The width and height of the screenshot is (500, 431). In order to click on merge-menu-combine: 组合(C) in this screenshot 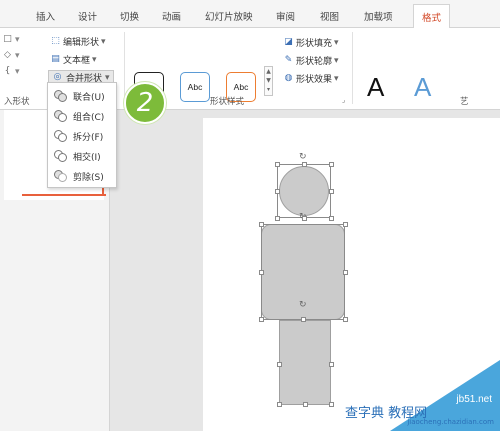, I will do `click(79, 116)`.